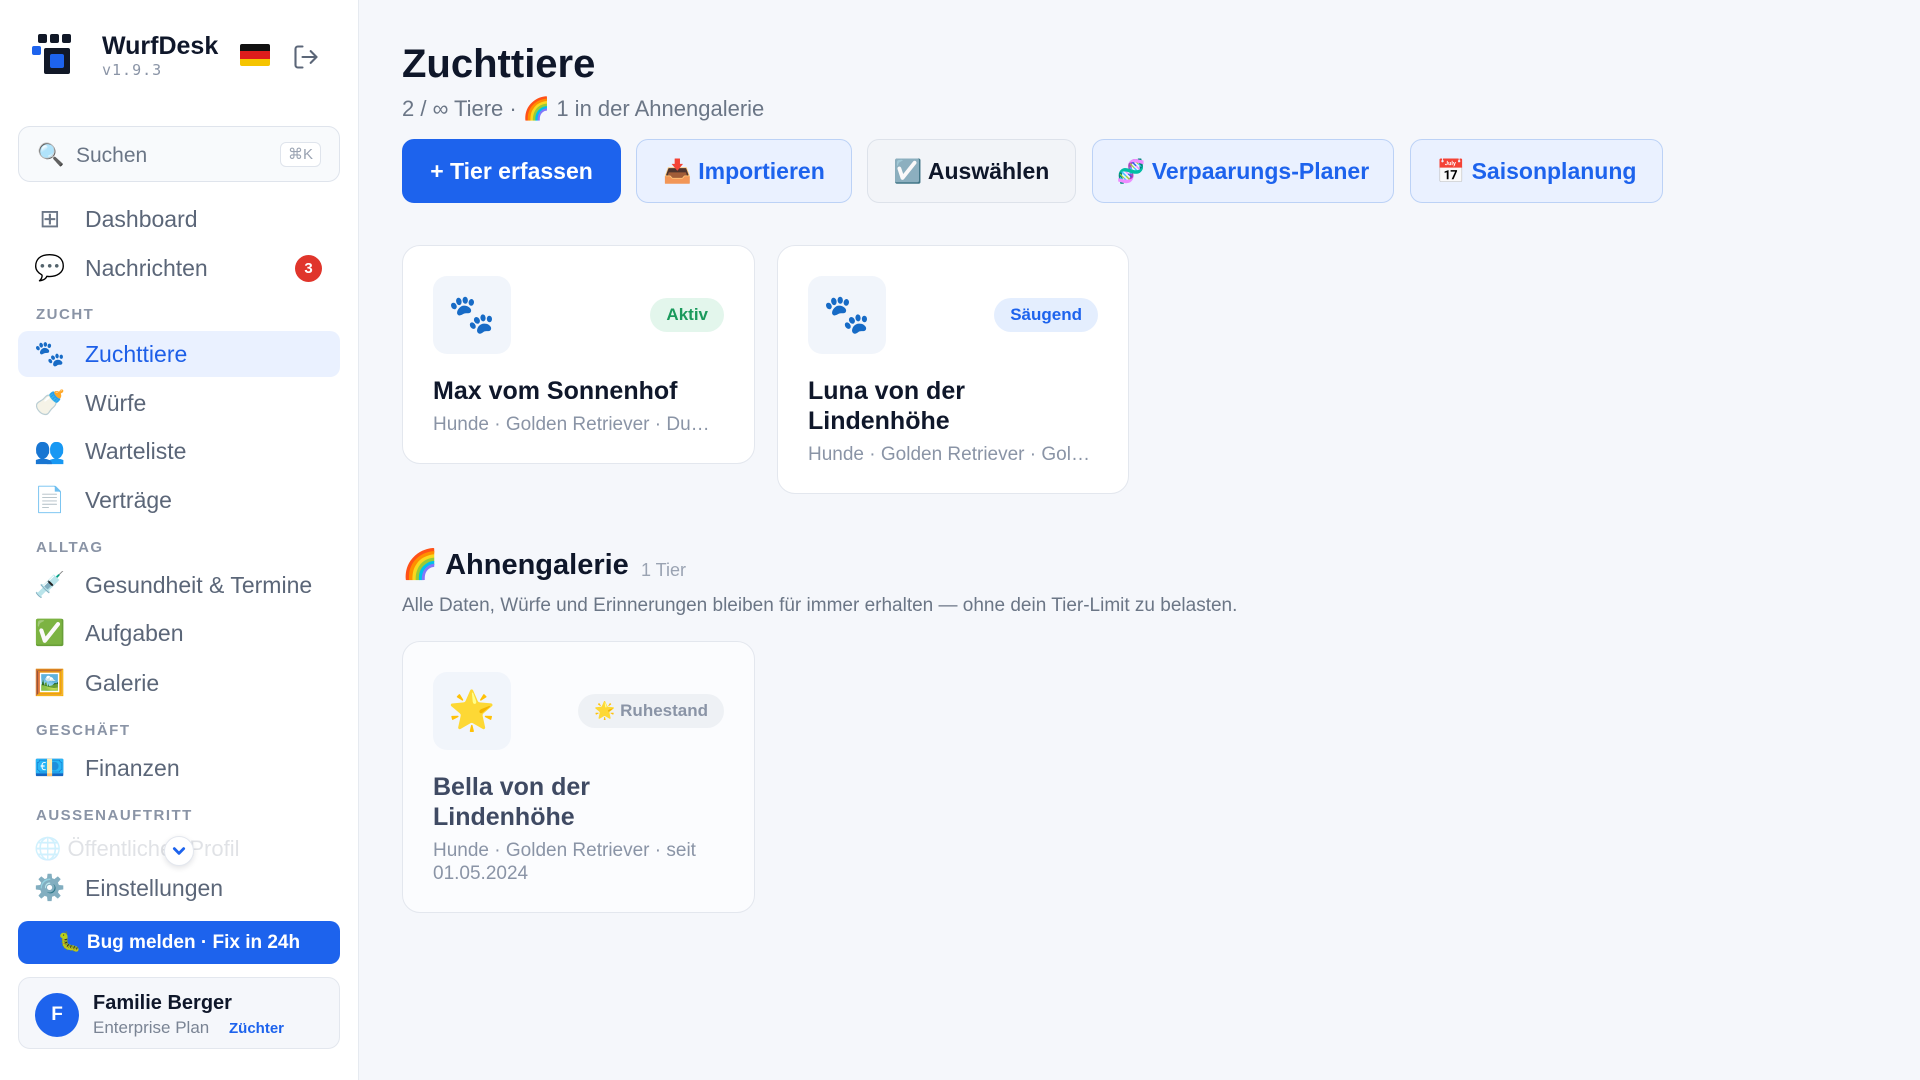 This screenshot has width=1920, height=1080. What do you see at coordinates (515, 565) in the screenshot?
I see `gallery-section-title: 🌈 Ahnengalerie` at bounding box center [515, 565].